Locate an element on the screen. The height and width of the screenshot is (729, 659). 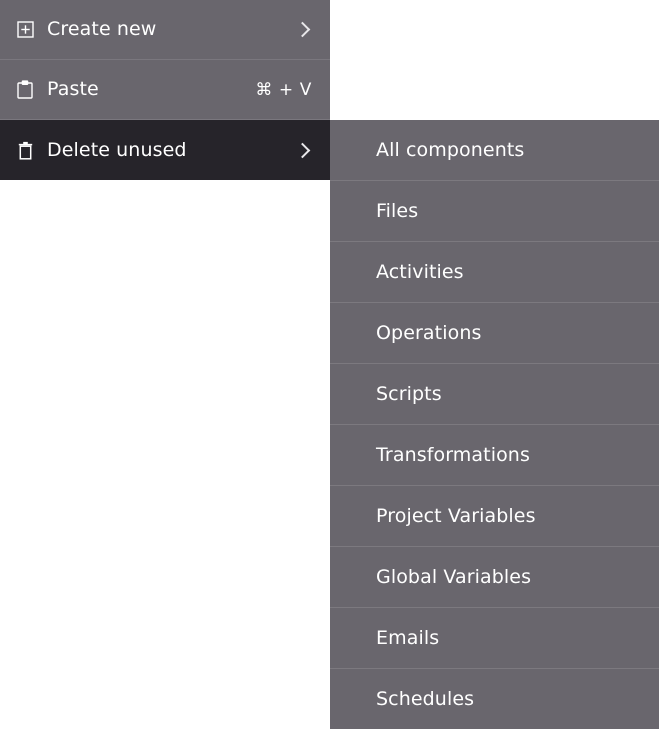
submenu-item-label: Schedules is located at coordinates (425, 699).